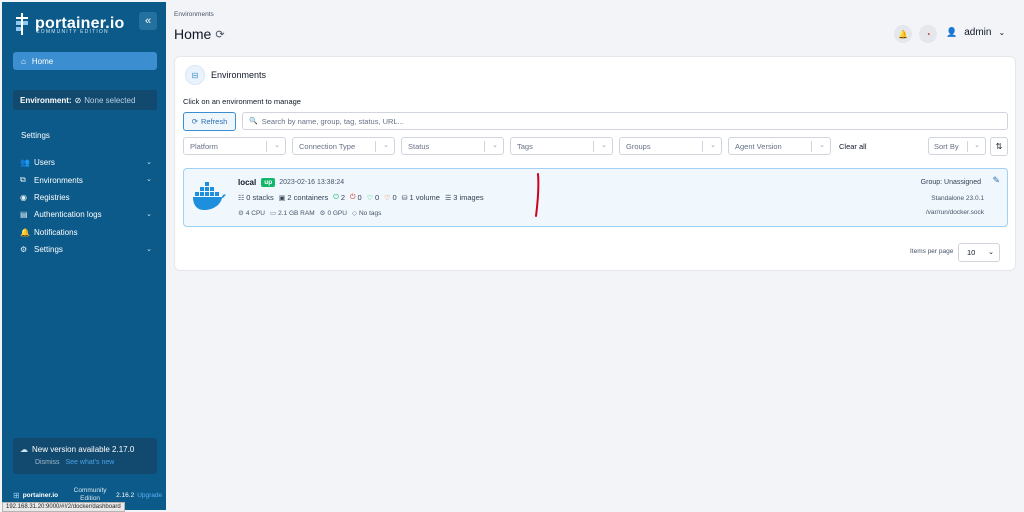 The image size is (1024, 512). What do you see at coordinates (353, 197) in the screenshot?
I see `stopped-icon: ⏻` at bounding box center [353, 197].